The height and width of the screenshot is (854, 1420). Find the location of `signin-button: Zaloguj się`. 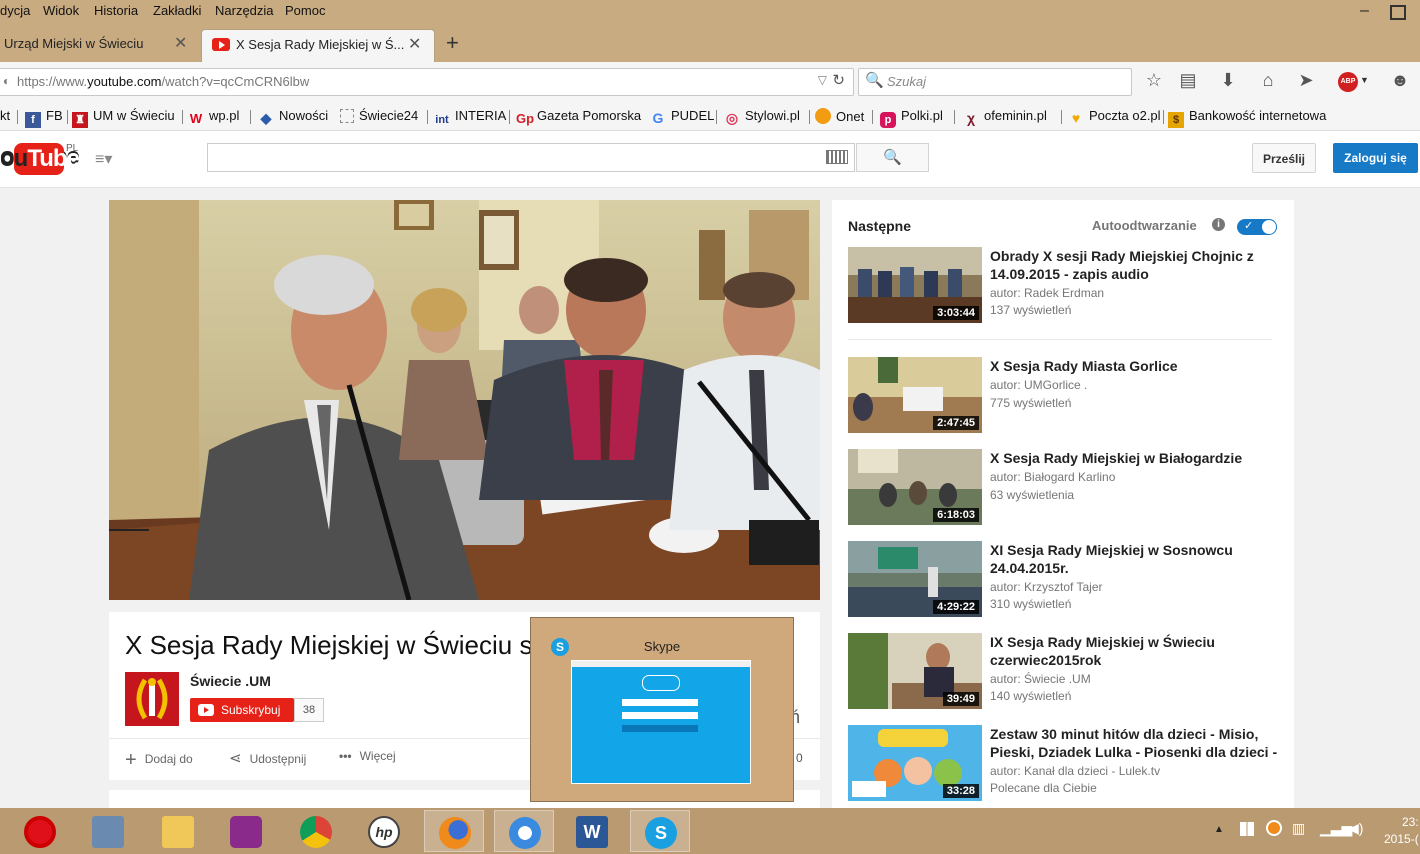

signin-button: Zaloguj się is located at coordinates (1375, 158).